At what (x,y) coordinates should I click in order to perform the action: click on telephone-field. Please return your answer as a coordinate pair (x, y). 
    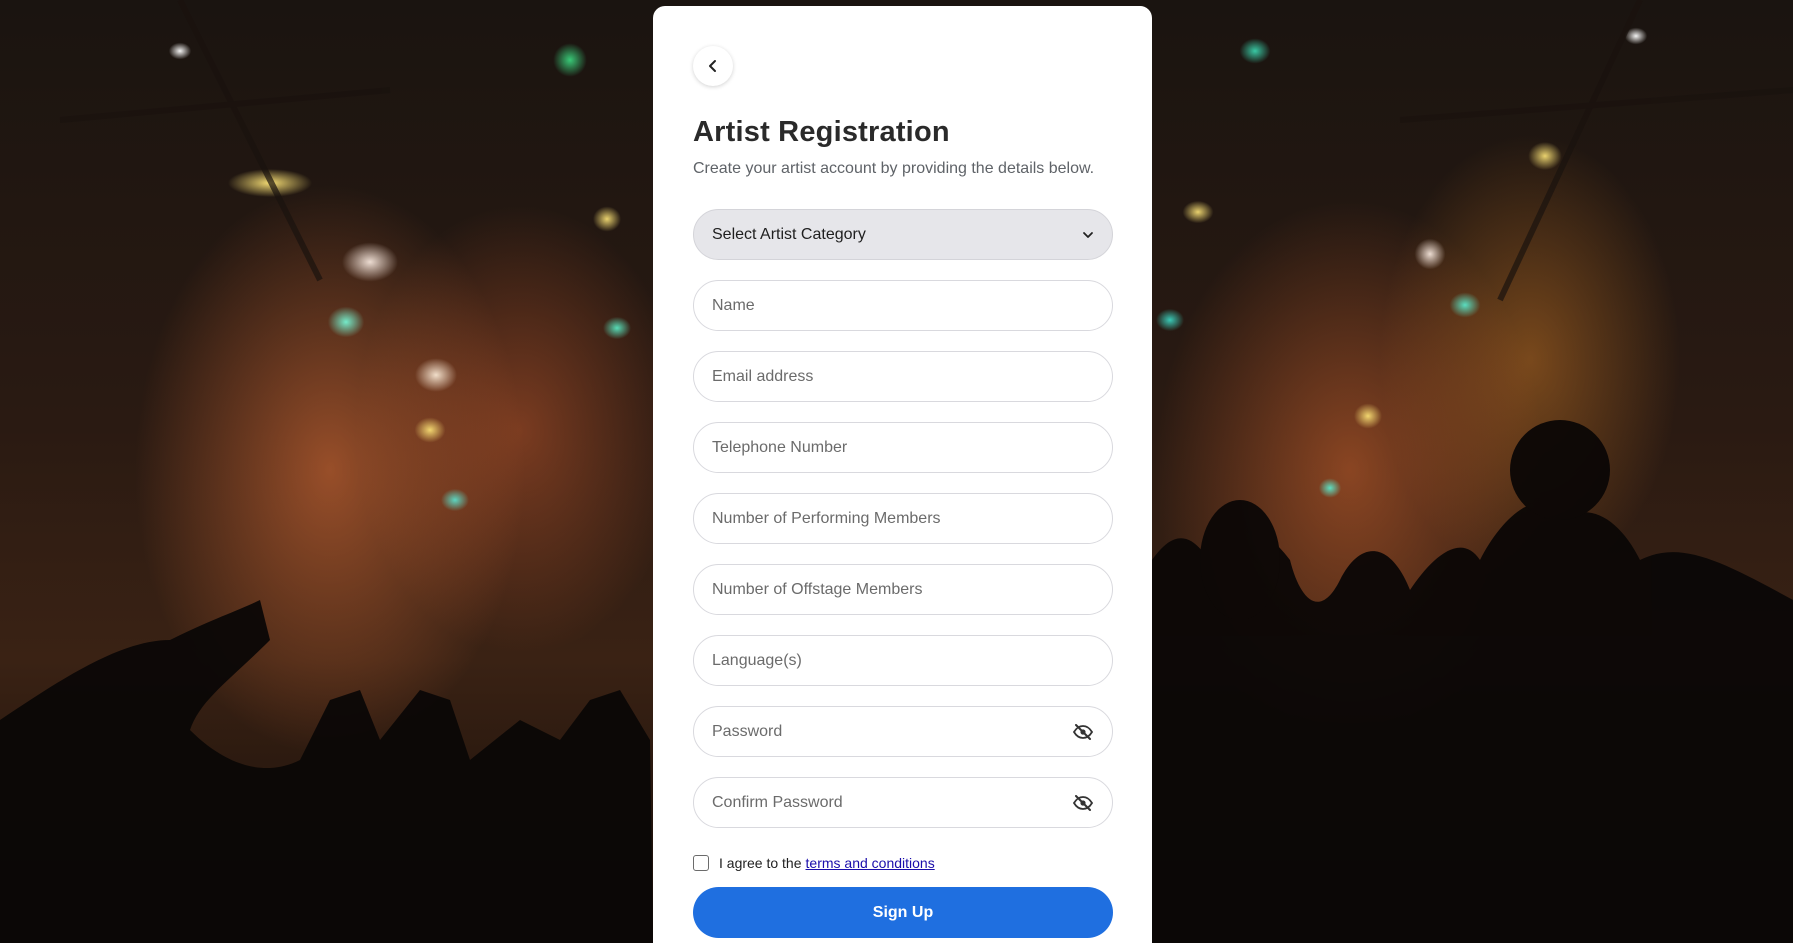
    Looking at the image, I should click on (903, 447).